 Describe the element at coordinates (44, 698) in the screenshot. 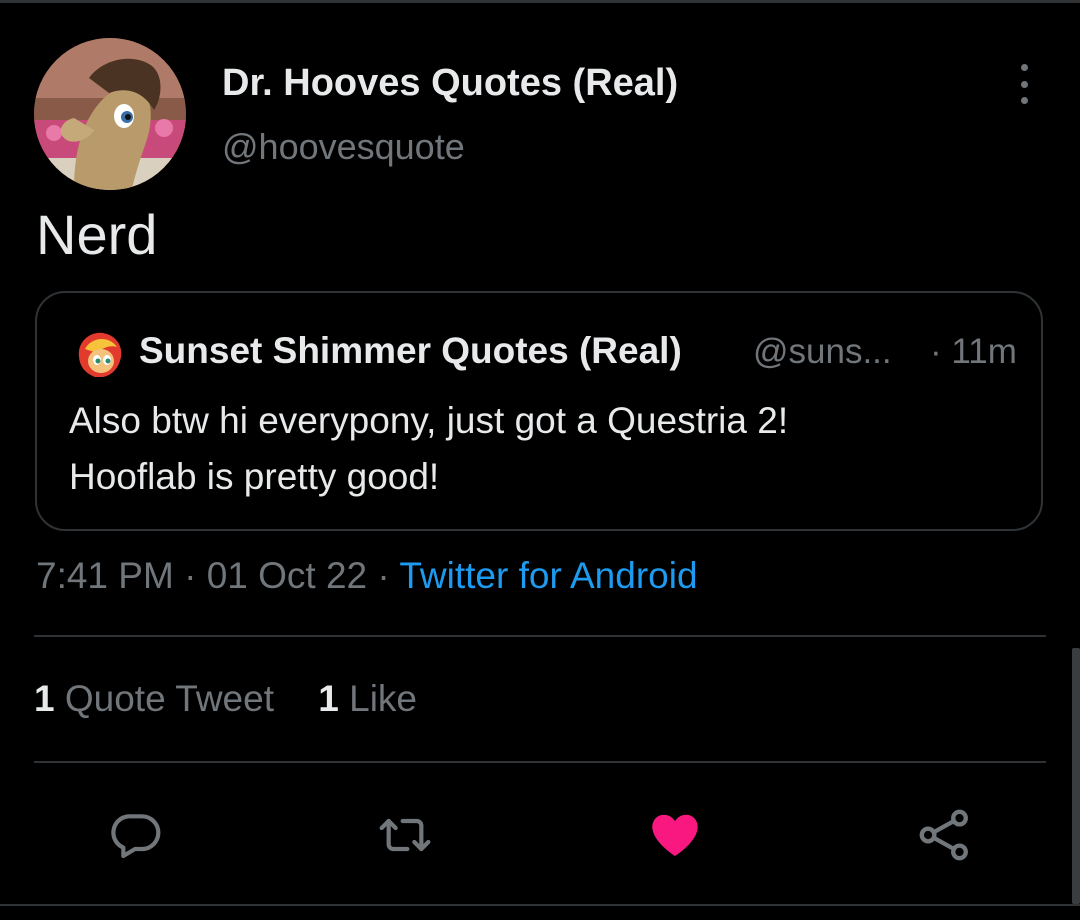

I see `quote-tweet-count: 1` at that location.